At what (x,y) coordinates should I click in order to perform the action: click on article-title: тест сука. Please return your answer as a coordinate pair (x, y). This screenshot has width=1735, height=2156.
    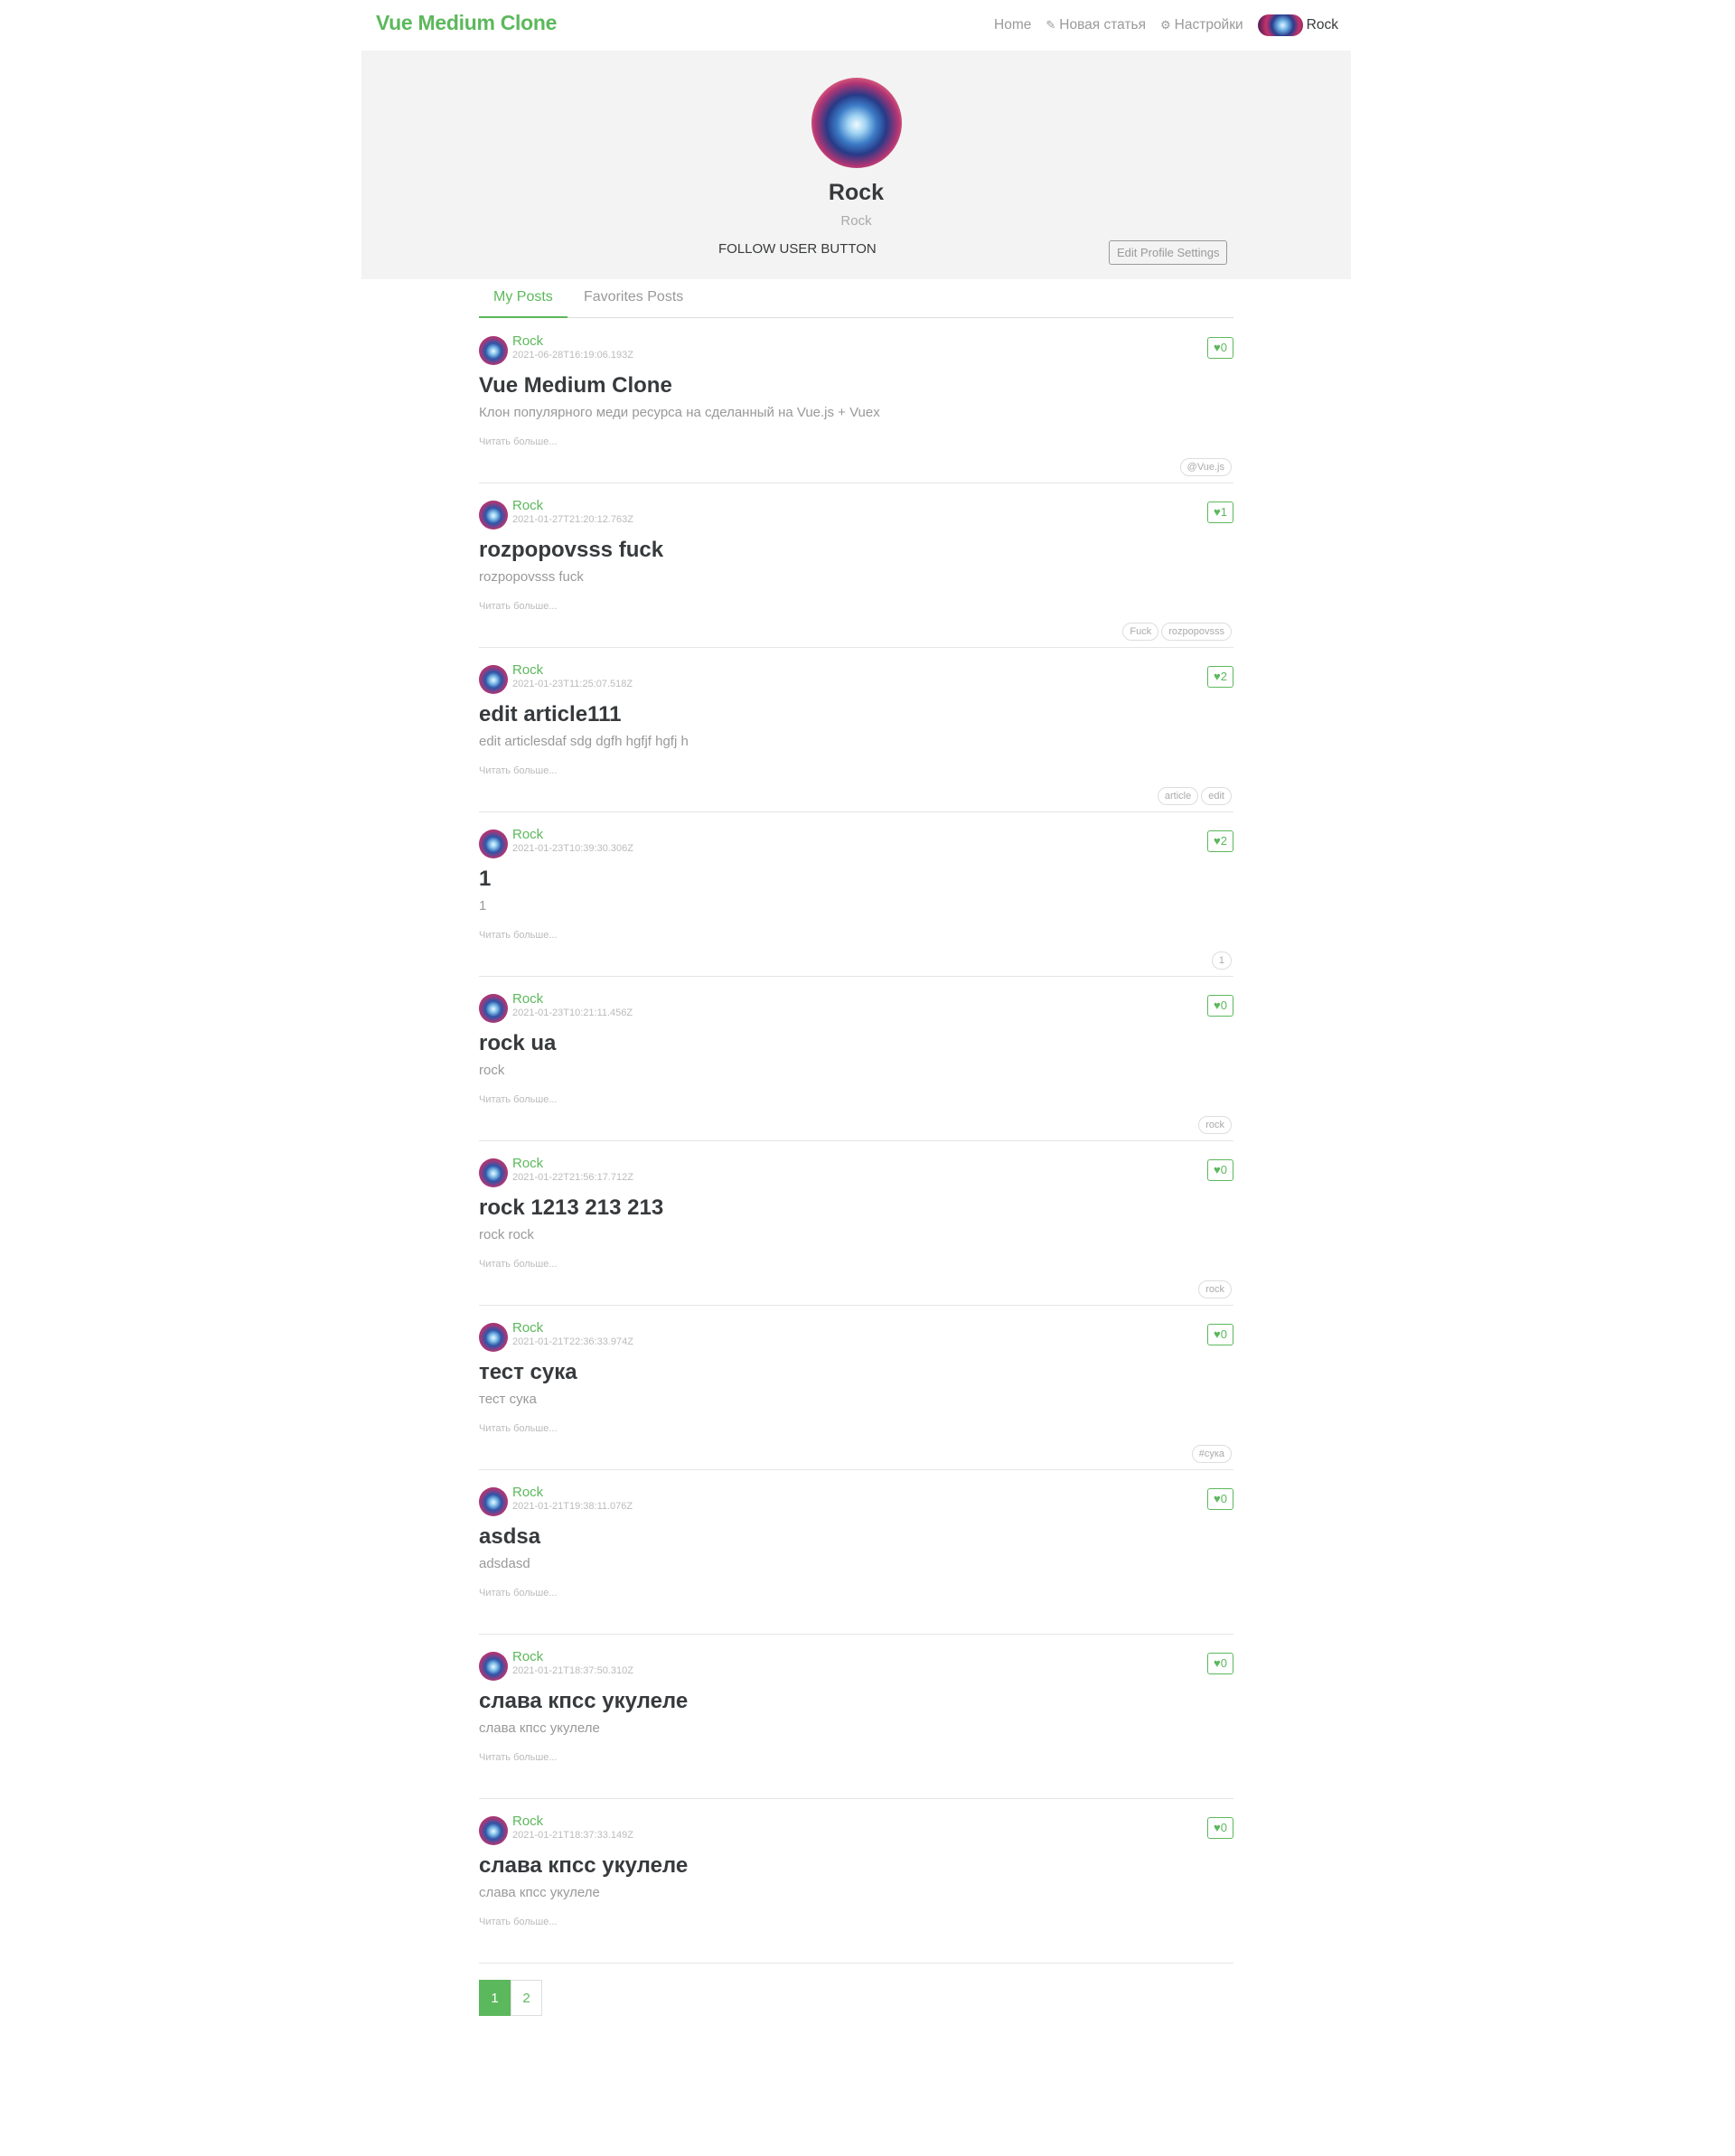
    Looking at the image, I should click on (528, 1372).